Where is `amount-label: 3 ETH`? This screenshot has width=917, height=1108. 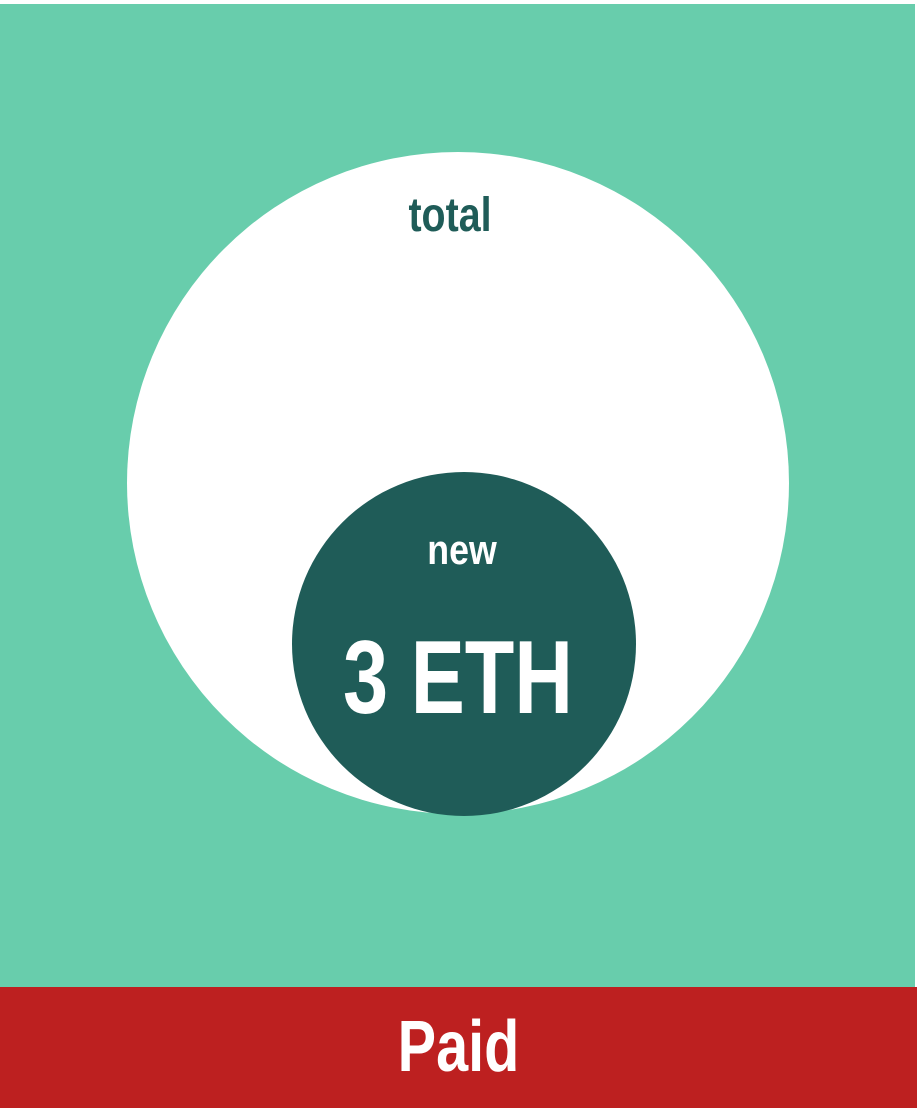 amount-label: 3 ETH is located at coordinates (458, 678).